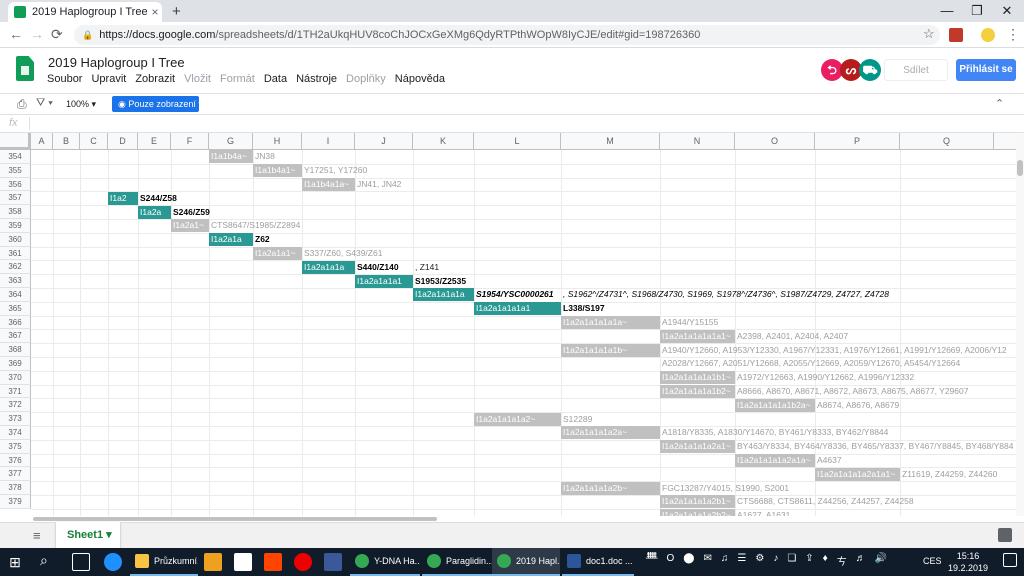 This screenshot has height=576, width=1024. Describe the element at coordinates (254, 225) in the screenshot. I see `snp-cell: CTS8647/S1985/Z2894` at that location.